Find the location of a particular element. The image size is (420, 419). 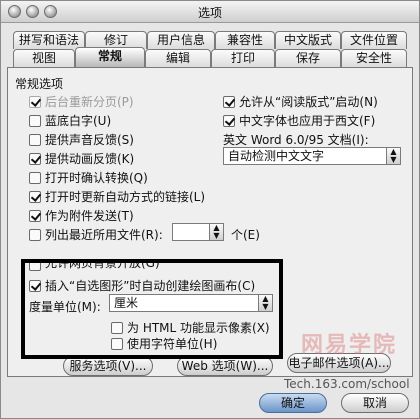

option-html-pixels: 为 HTML 功能显示像素(X) is located at coordinates (190, 327).